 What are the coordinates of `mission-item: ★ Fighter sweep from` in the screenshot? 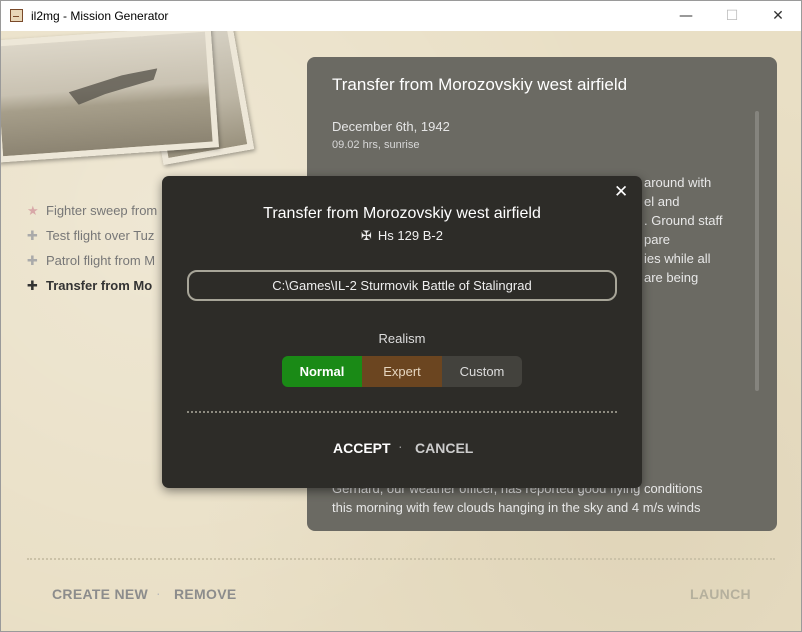 It's located at (97, 215).